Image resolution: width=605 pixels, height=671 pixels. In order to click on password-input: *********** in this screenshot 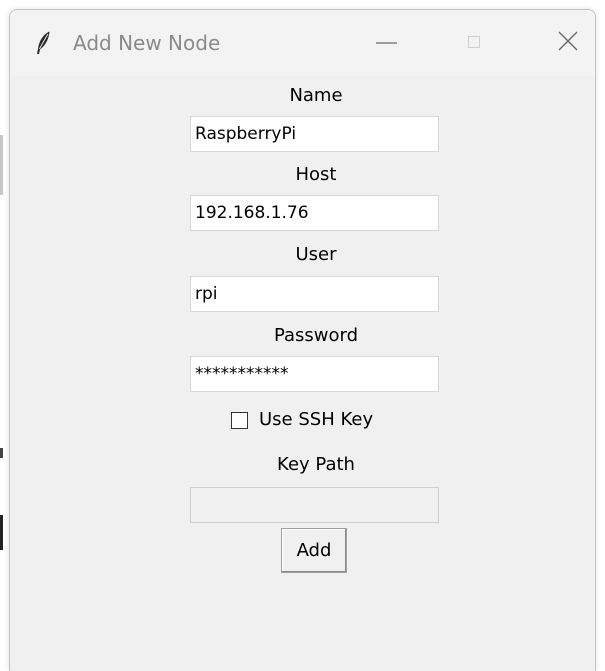, I will do `click(314, 374)`.